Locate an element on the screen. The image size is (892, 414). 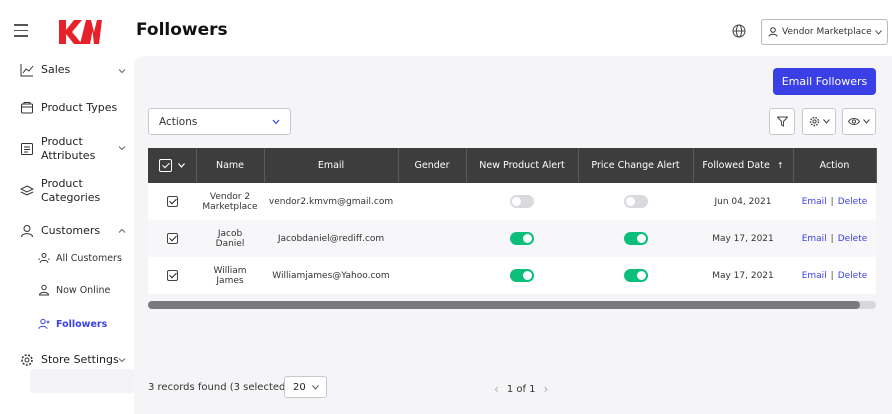
layers-icon is located at coordinates (27, 190).